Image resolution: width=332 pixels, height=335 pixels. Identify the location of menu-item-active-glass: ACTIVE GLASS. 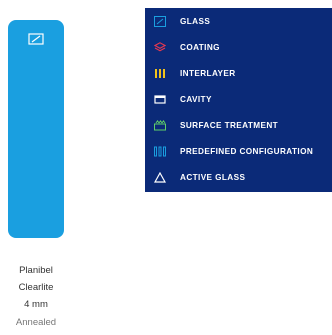
(238, 177).